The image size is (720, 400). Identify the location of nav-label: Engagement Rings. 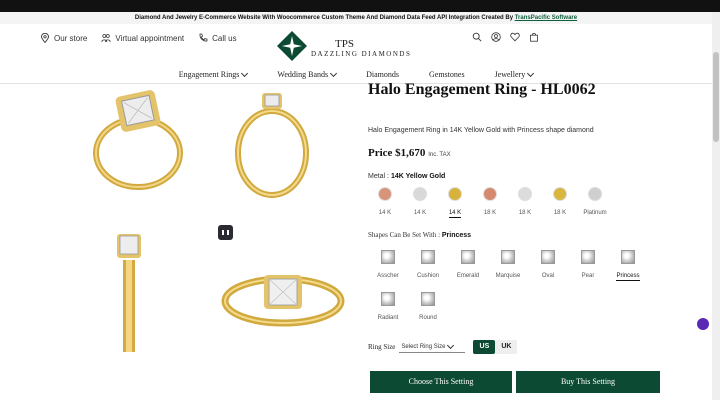
(209, 74).